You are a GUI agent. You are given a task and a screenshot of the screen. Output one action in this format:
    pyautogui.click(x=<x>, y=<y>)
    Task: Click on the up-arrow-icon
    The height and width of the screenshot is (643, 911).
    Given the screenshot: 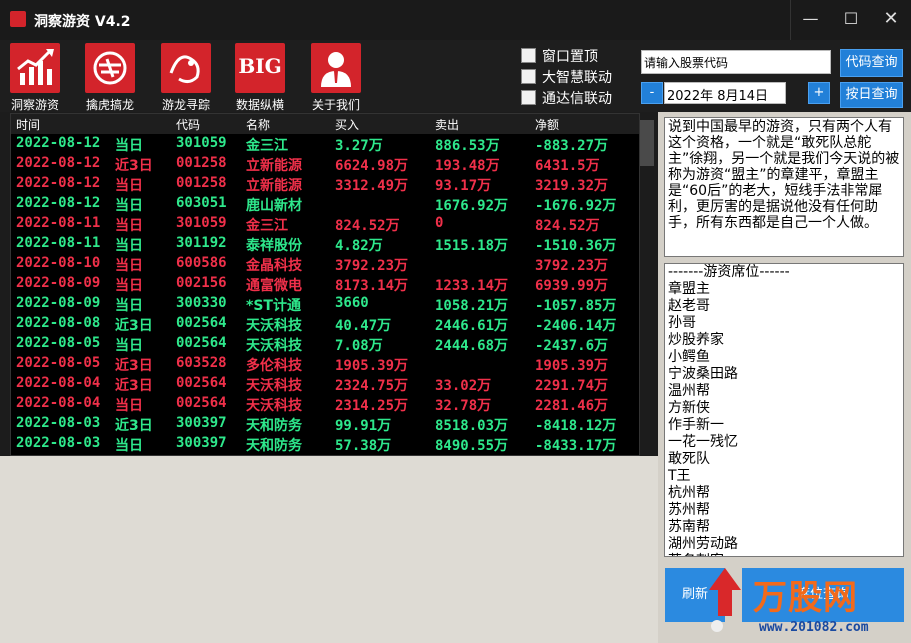 What is the action you would take?
    pyautogui.click(x=725, y=600)
    